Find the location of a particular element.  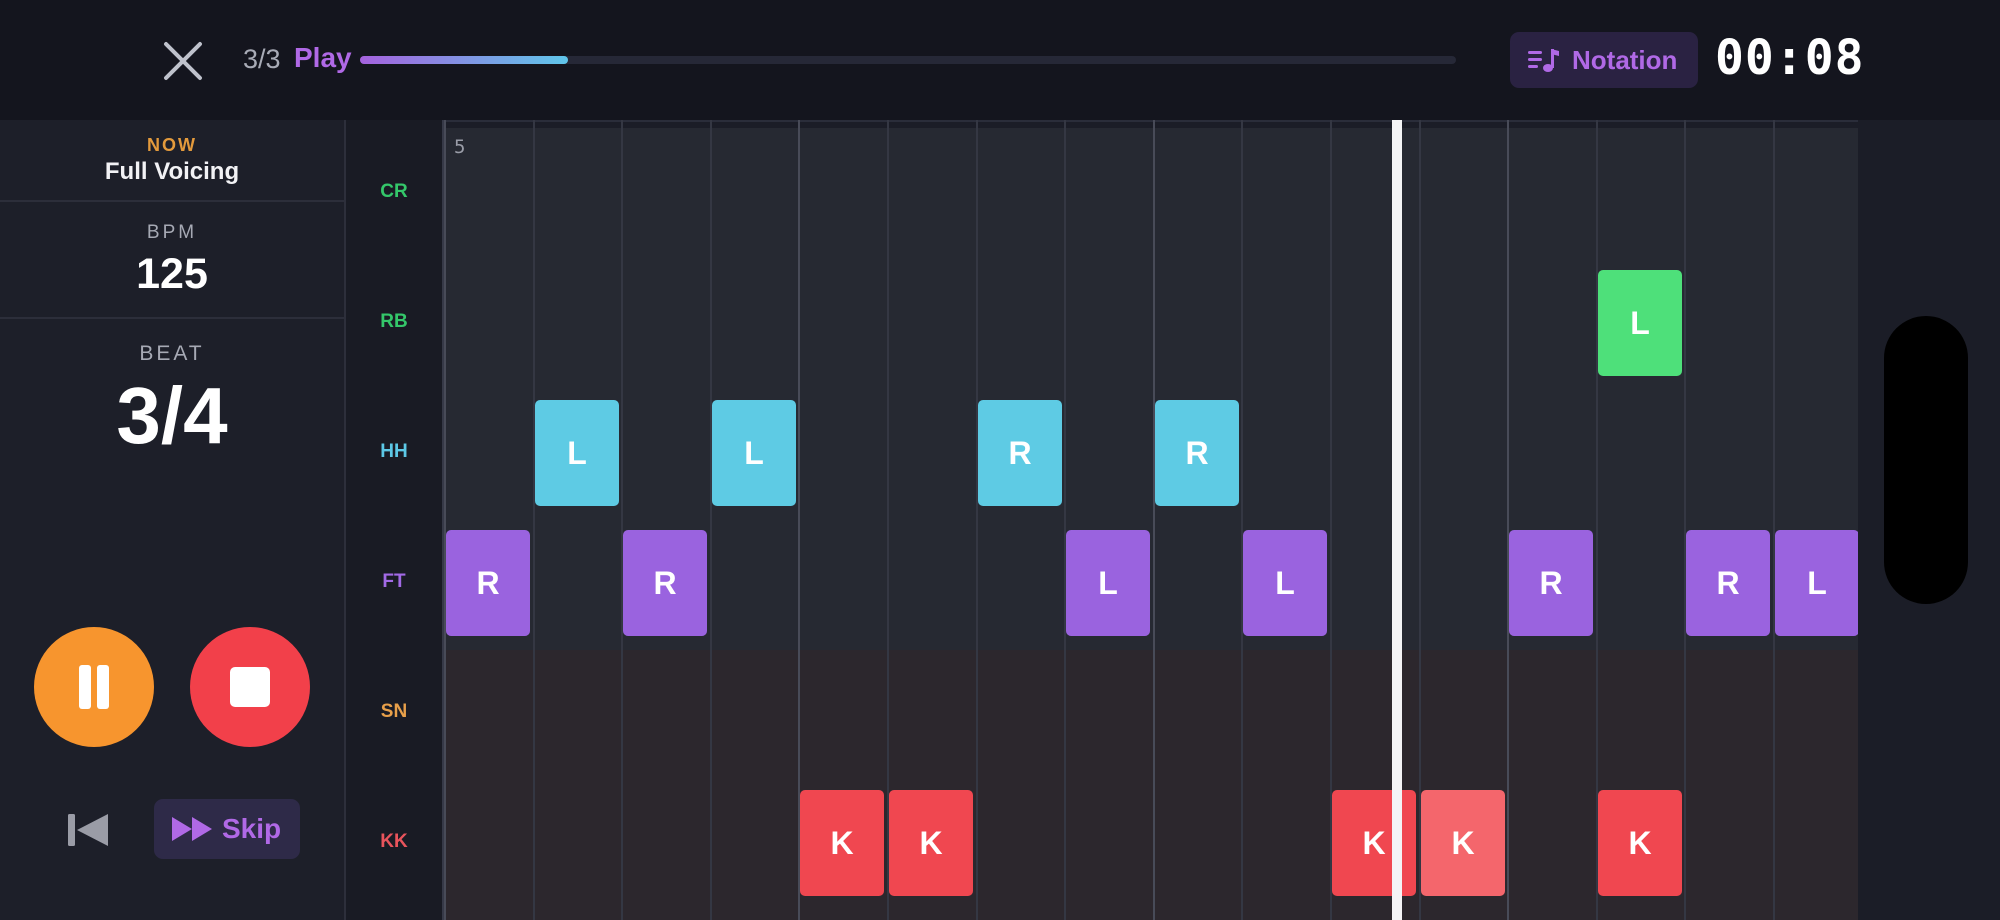

progress-fill is located at coordinates (464, 60).